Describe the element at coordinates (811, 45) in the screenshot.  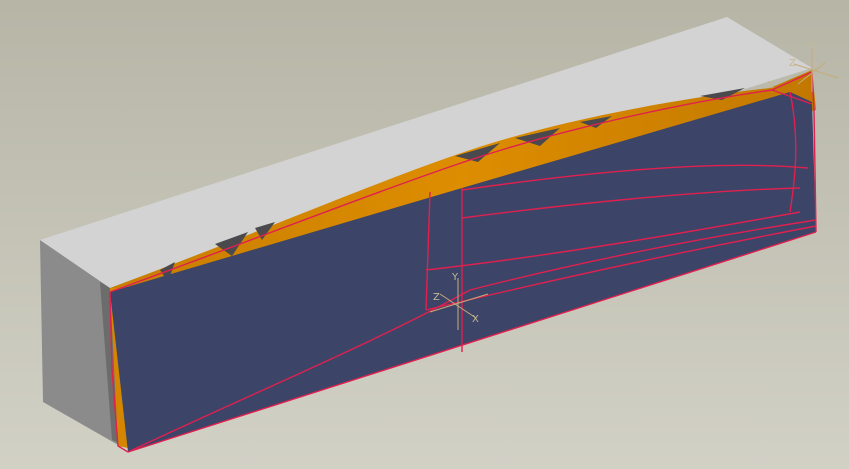
I see `corner-csys-label-y: Y` at that location.